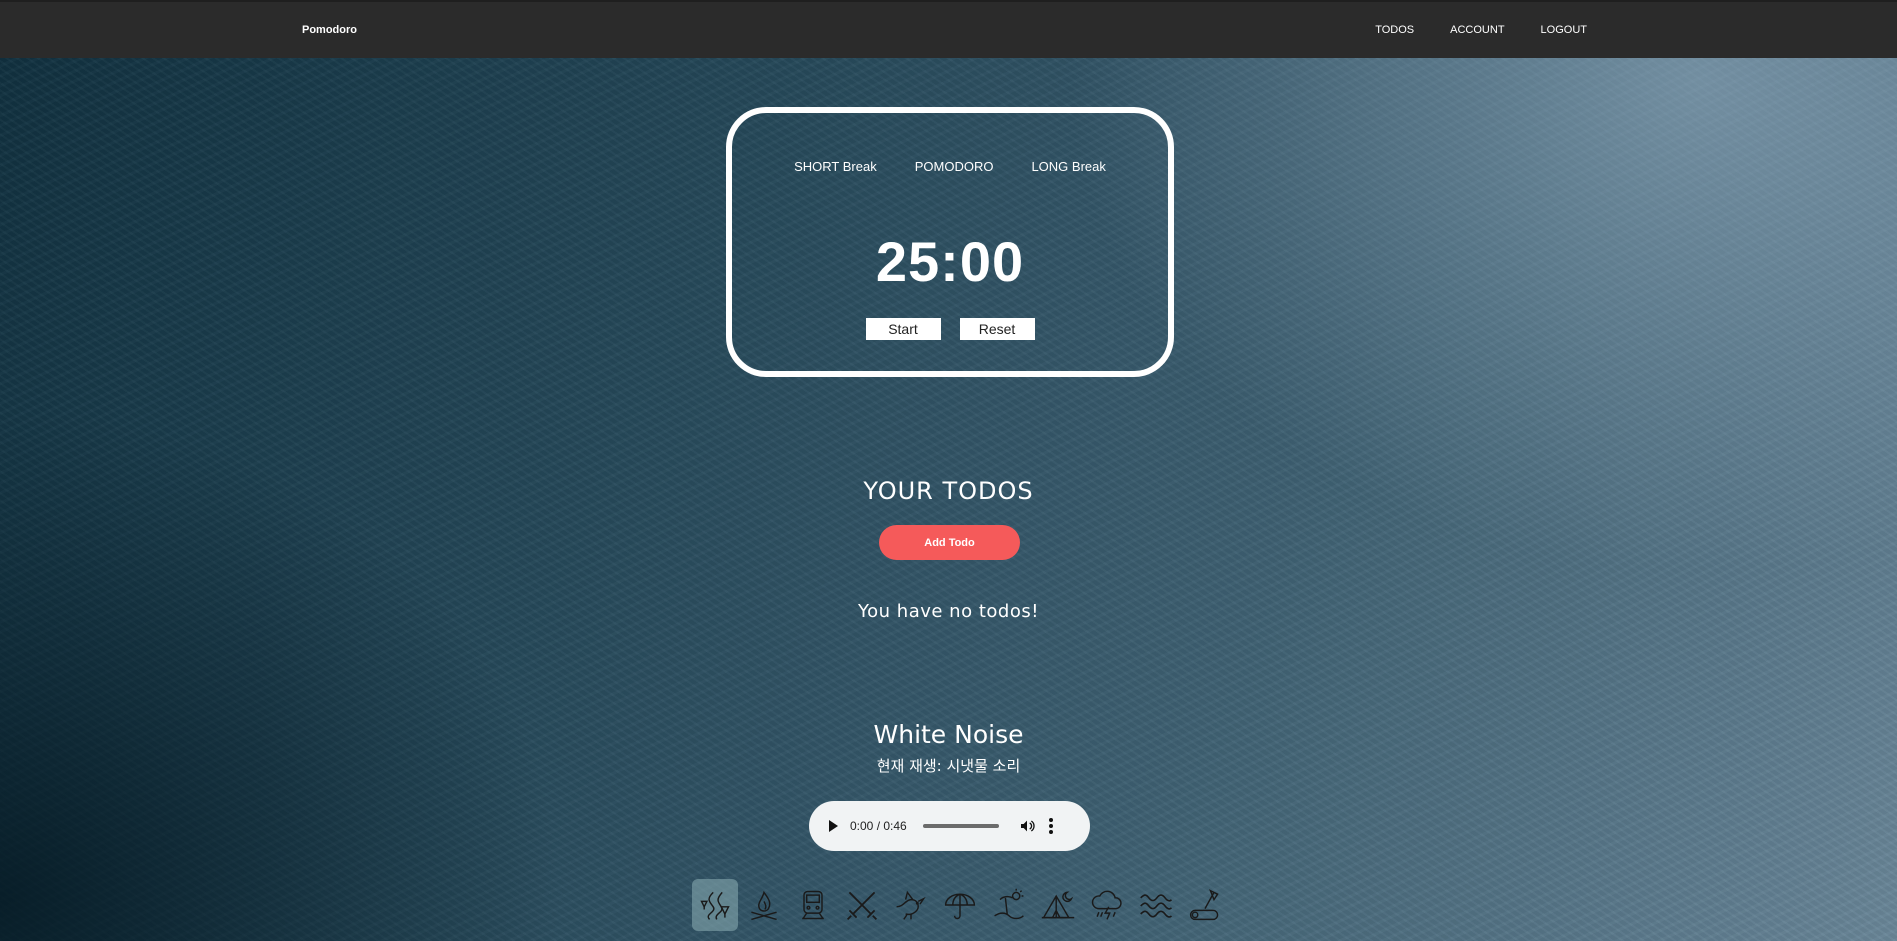 This screenshot has height=941, width=1897. I want to click on train-icon, so click(813, 905).